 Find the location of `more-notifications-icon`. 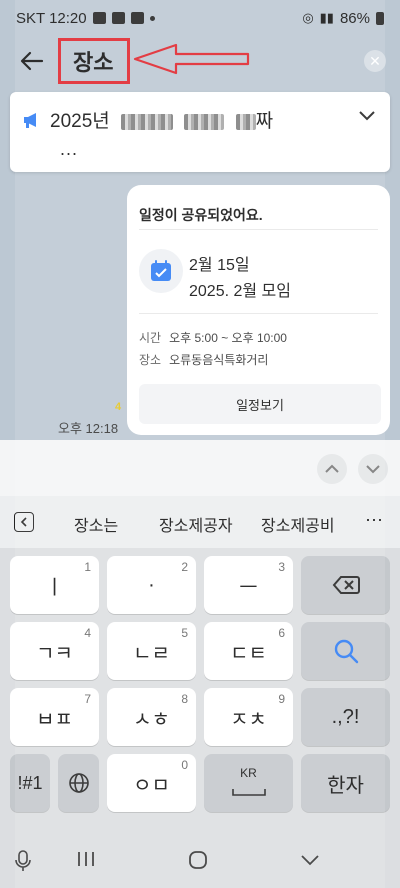

more-notifications-icon is located at coordinates (152, 18).